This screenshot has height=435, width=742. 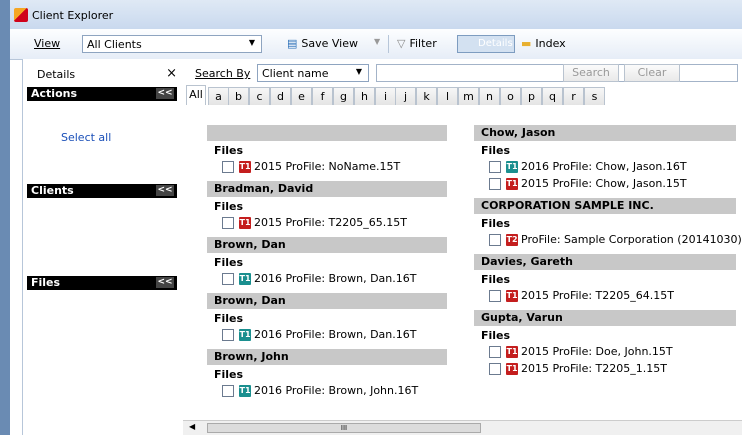 I want to click on scroll-left-arrow-icon: ◀, so click(x=192, y=426).